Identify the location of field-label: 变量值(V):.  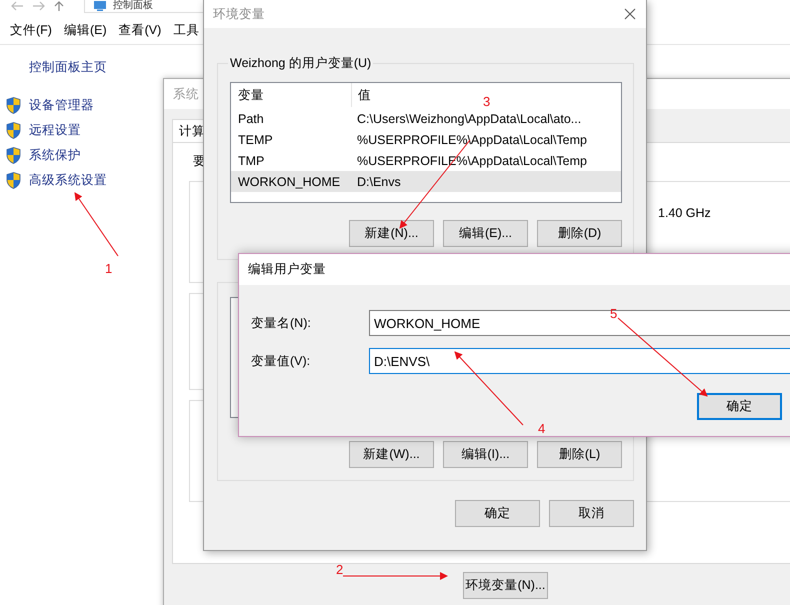
(281, 361).